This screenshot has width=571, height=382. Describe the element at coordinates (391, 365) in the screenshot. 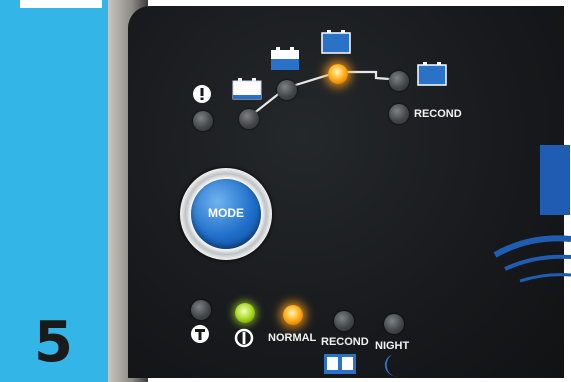

I see `moon-icon` at that location.